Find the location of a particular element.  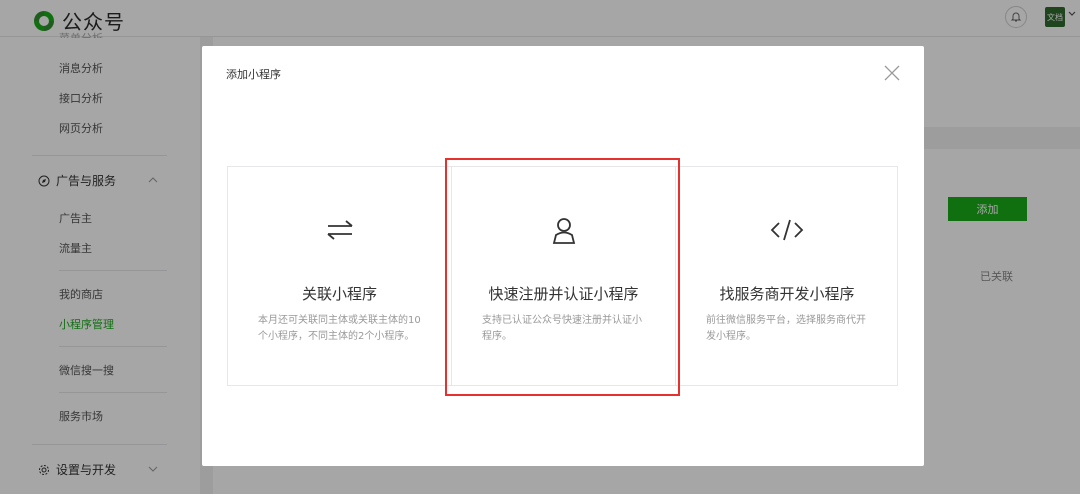

option-description: 本月还可关联同主体或关联主体的10个小程序，不同主体的2个小程序。 is located at coordinates (339, 328).